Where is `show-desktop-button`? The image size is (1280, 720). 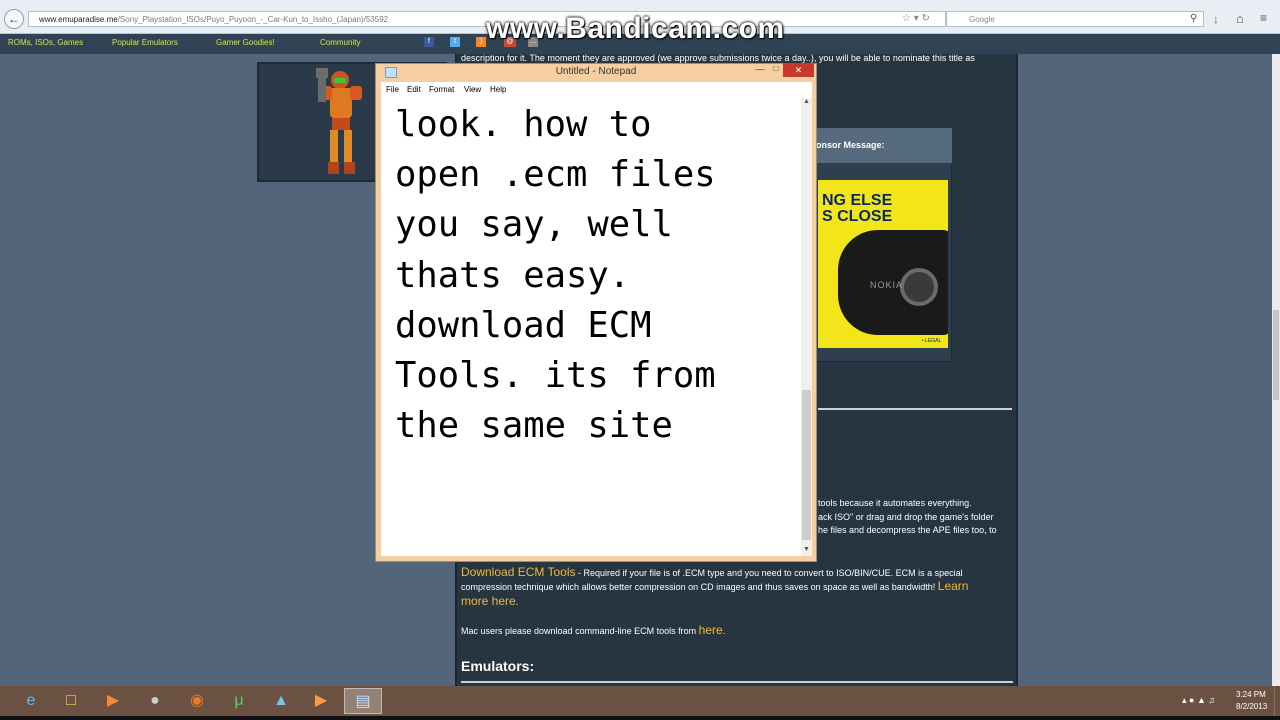 show-desktop-button is located at coordinates (1277, 703).